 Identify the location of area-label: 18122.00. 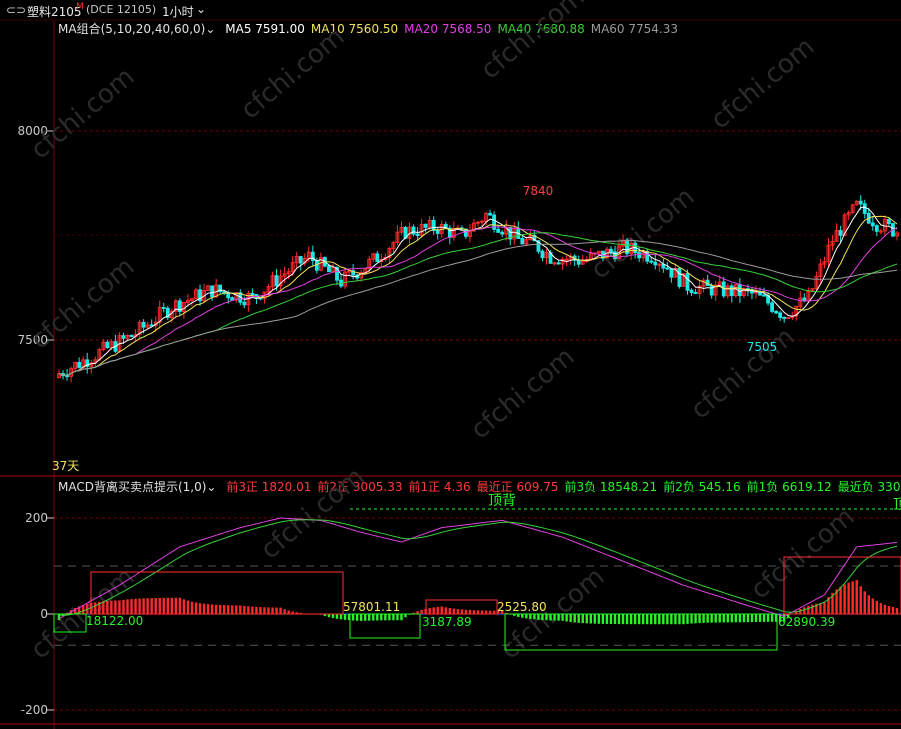
(114, 621).